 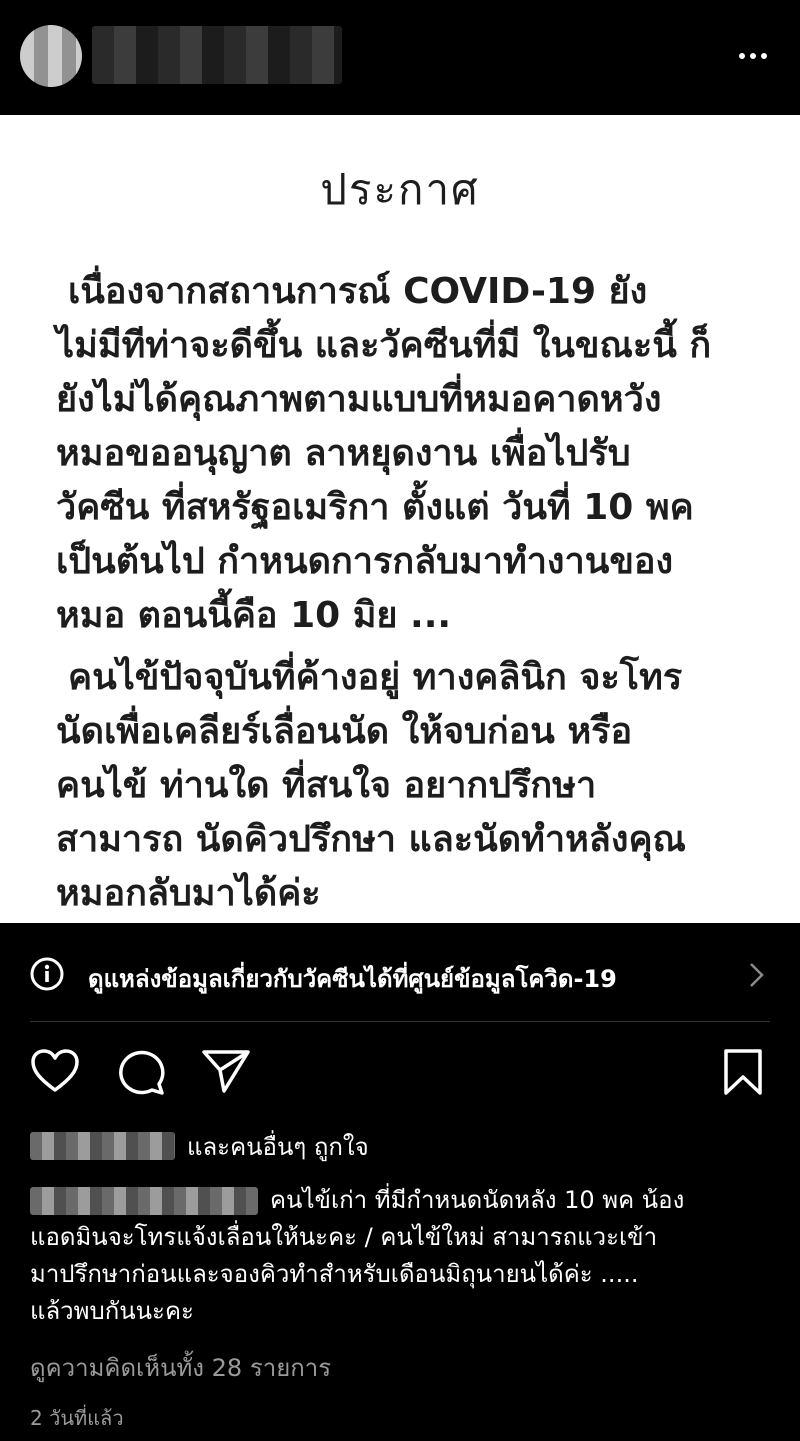 What do you see at coordinates (180, 1367) in the screenshot?
I see `view-all-comments-link: ดูความคิดเห็นทั้ง 28 รายการ` at bounding box center [180, 1367].